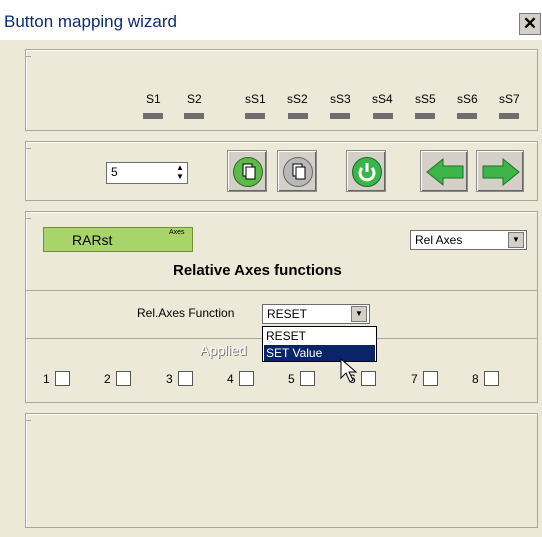  What do you see at coordinates (291, 379) in the screenshot?
I see `checkbox-label-5: 5` at bounding box center [291, 379].